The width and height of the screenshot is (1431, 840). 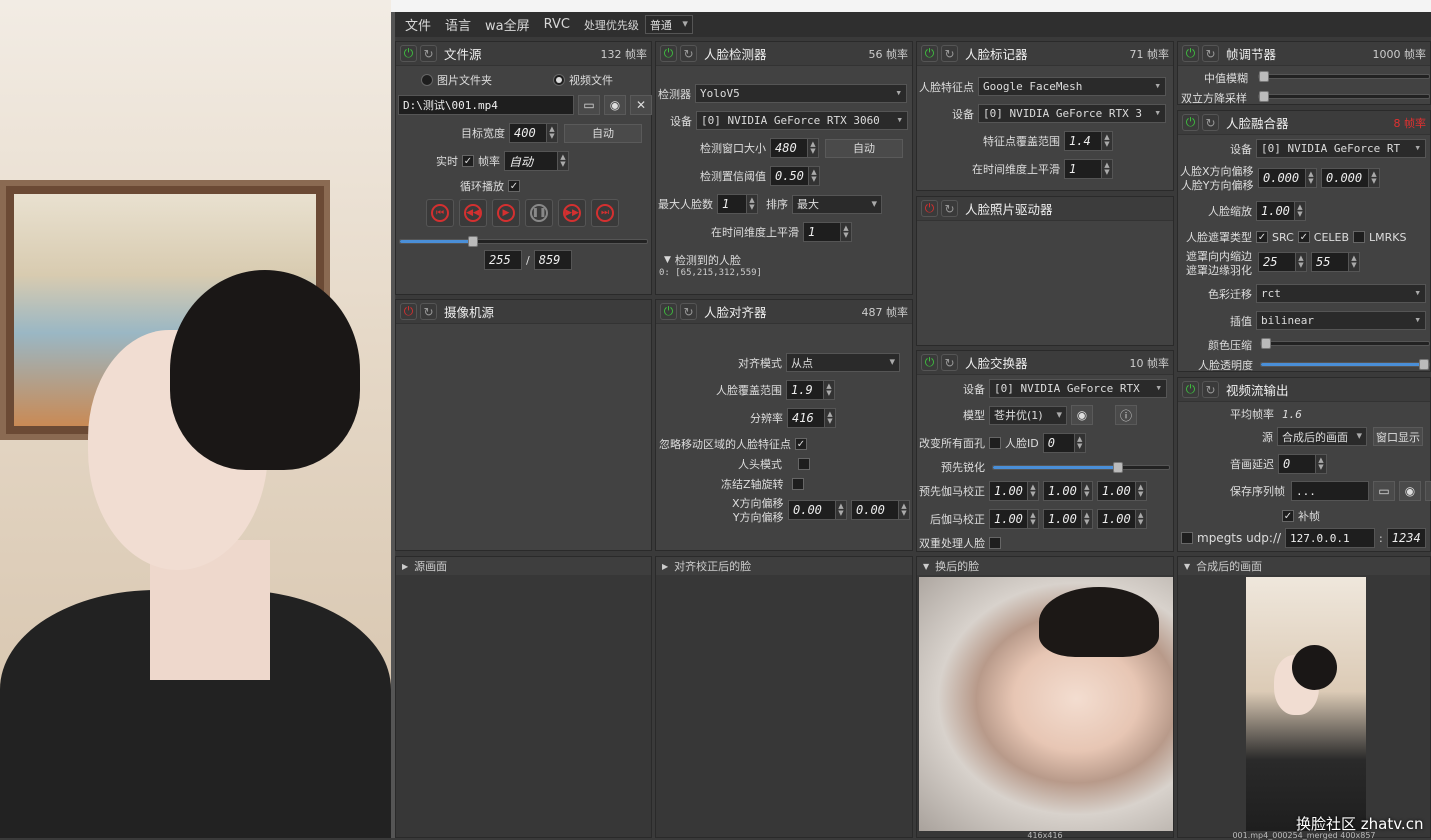 I want to click on info-icon: ⓘ, so click(x=1126, y=415).